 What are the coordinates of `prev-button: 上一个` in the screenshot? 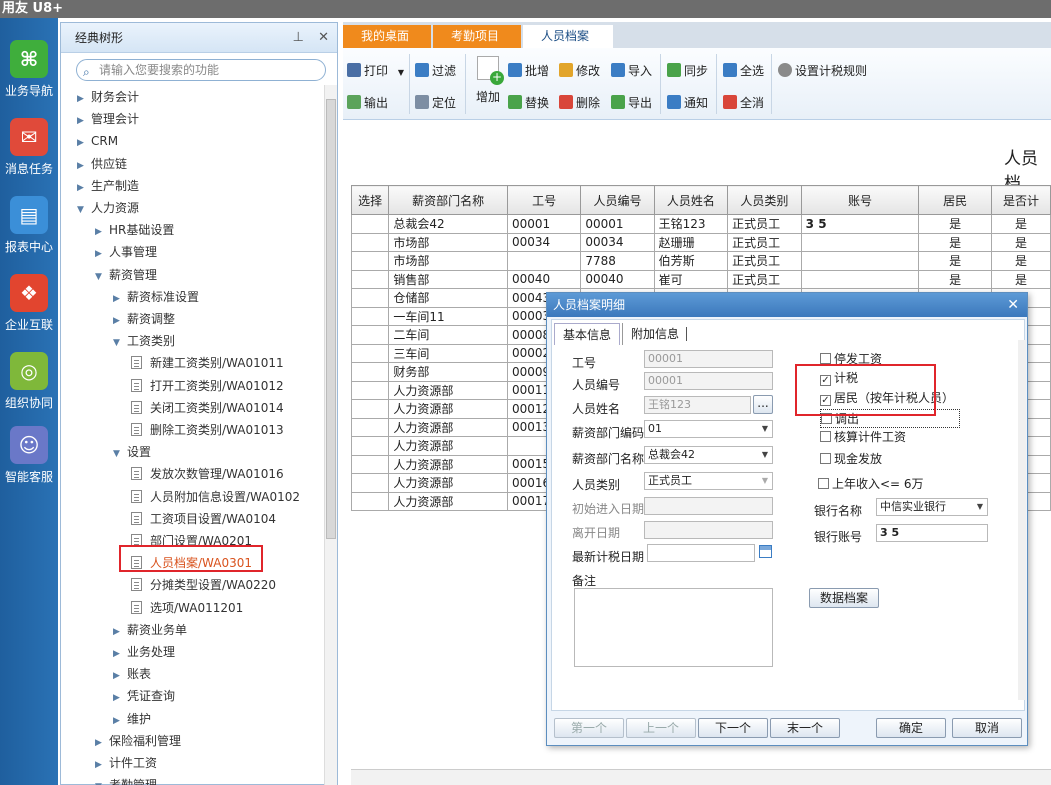 It's located at (661, 728).